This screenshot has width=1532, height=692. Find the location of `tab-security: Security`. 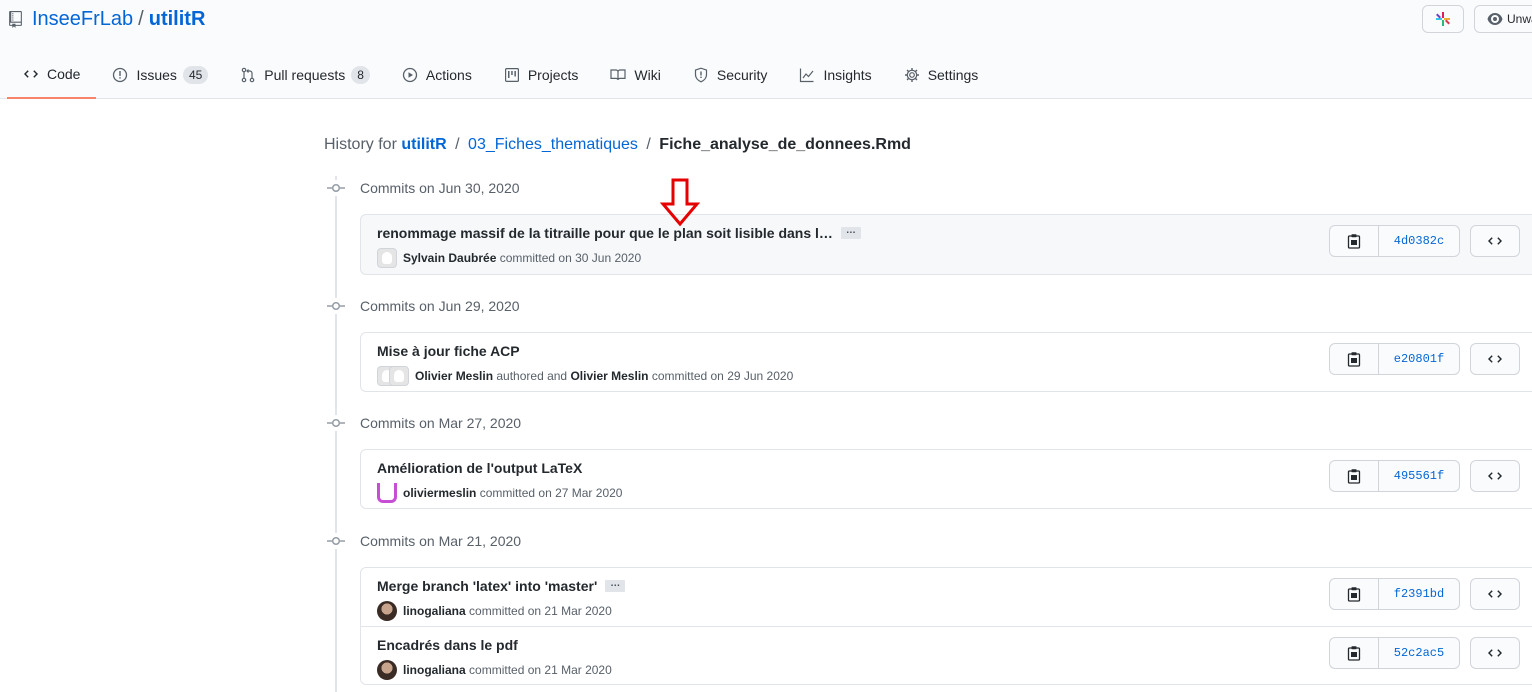

tab-security: Security is located at coordinates (730, 74).